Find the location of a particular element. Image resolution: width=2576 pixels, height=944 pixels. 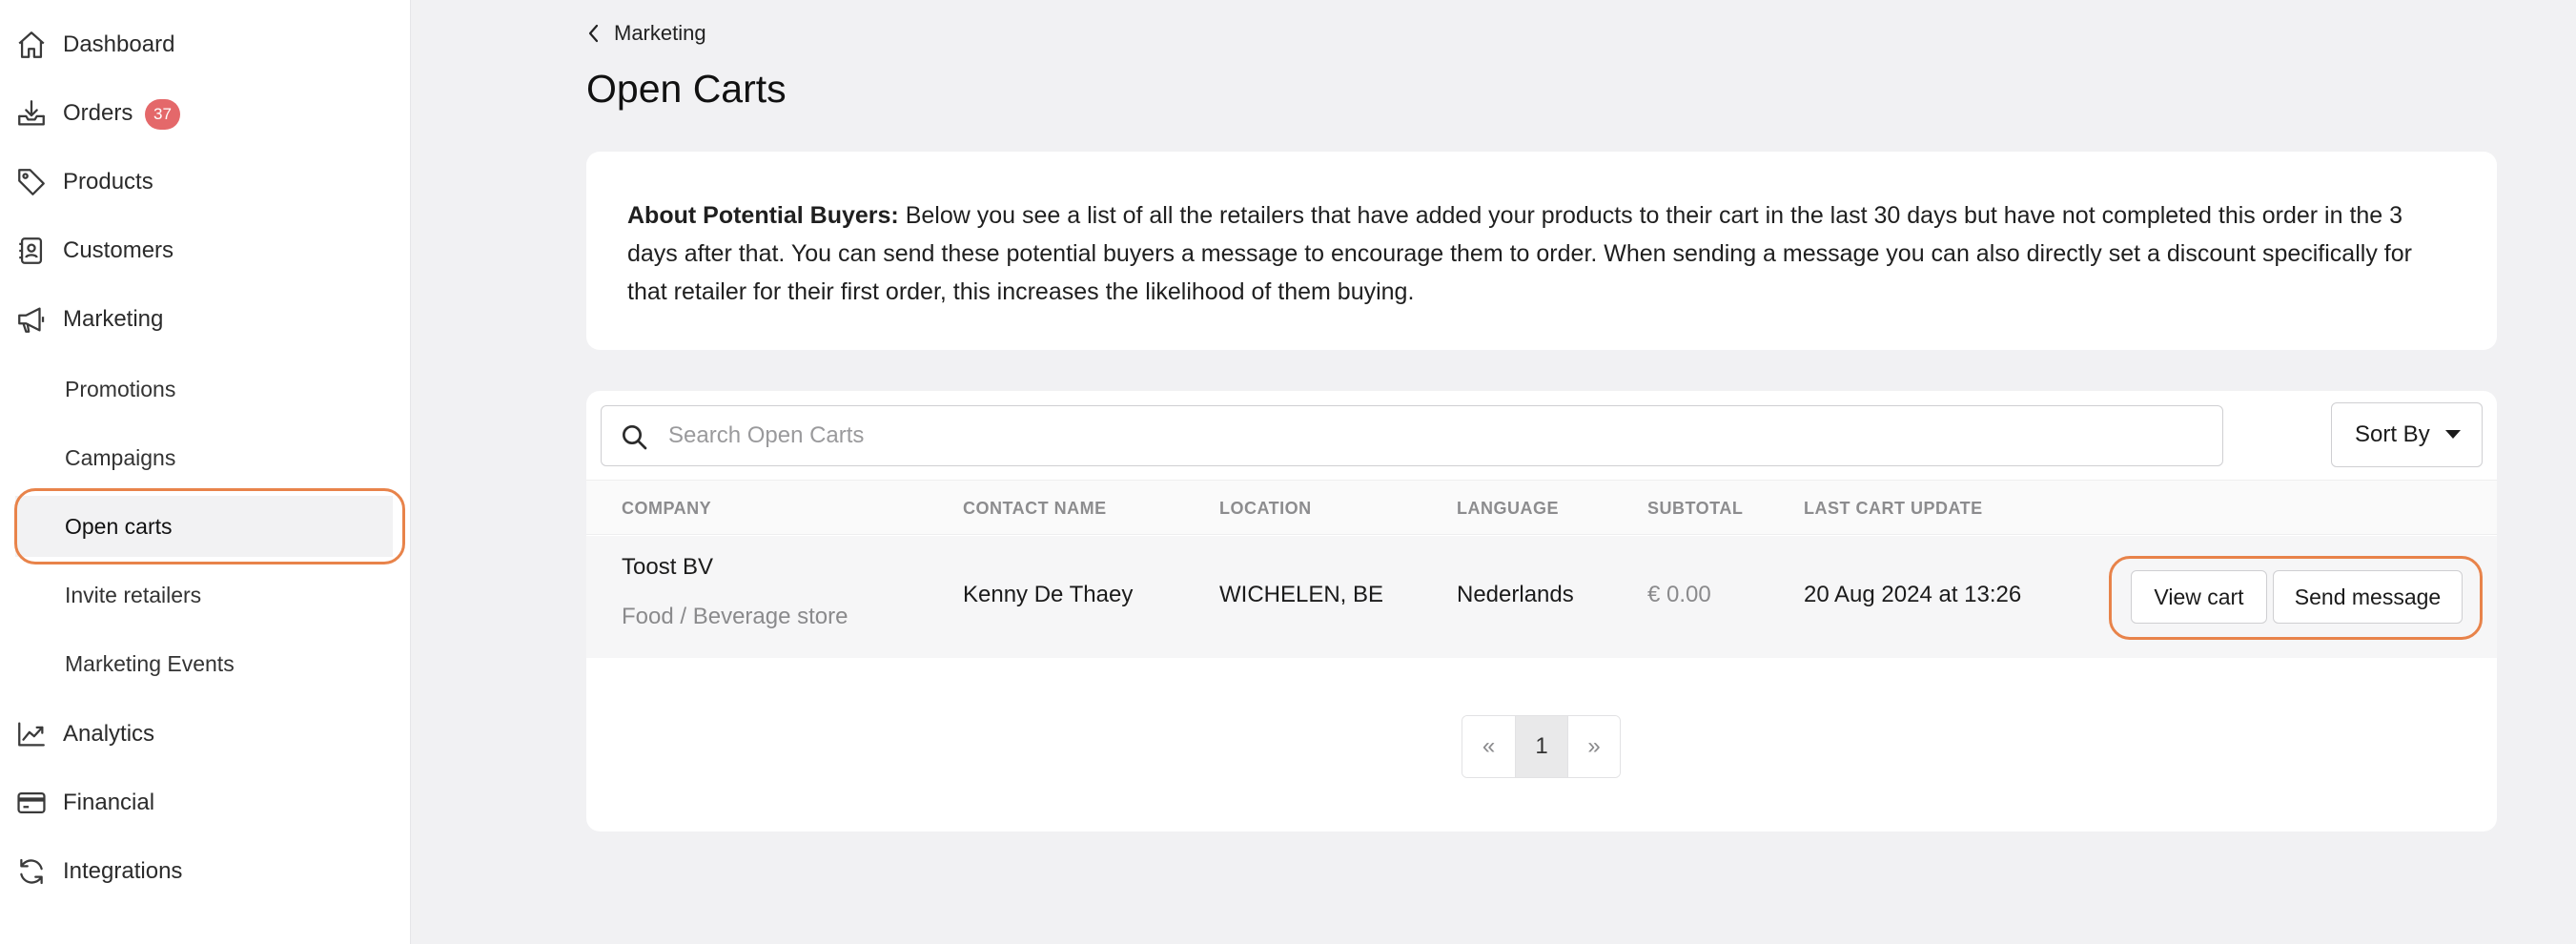

sidebar-subitem-label: Promotions is located at coordinates (121, 388).